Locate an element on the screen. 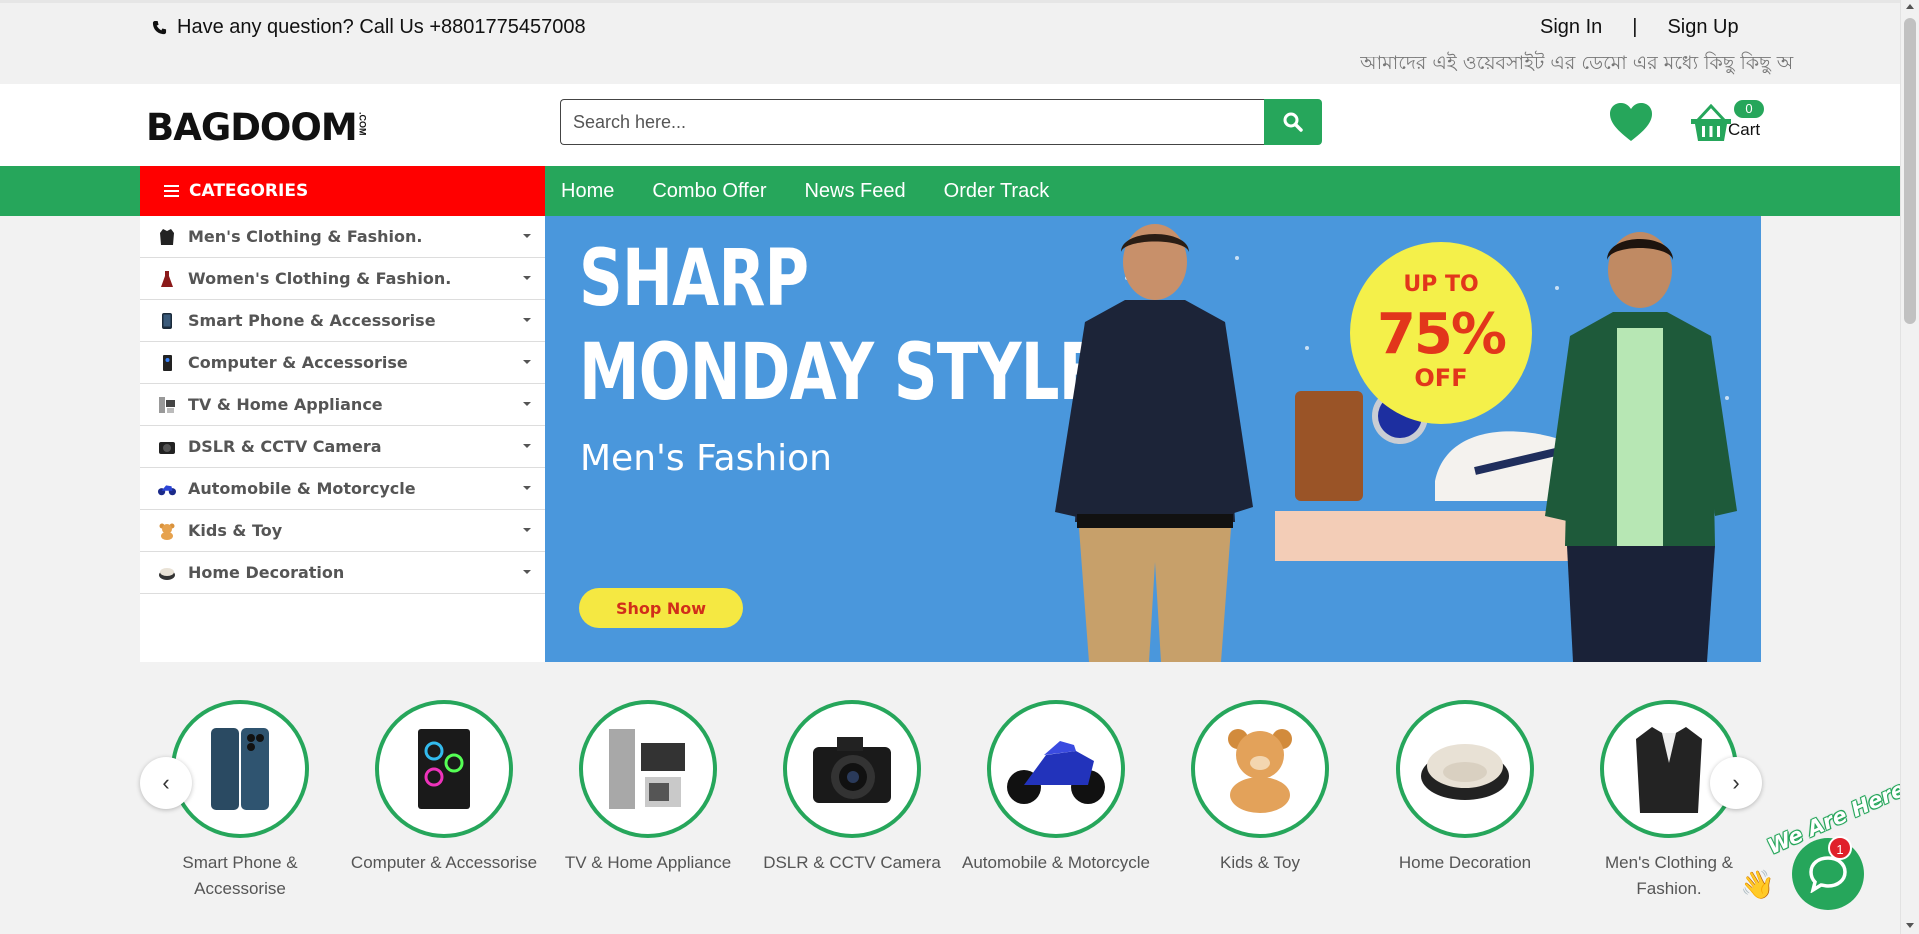 The image size is (1919, 934). blazer-image is located at coordinates (1669, 770).